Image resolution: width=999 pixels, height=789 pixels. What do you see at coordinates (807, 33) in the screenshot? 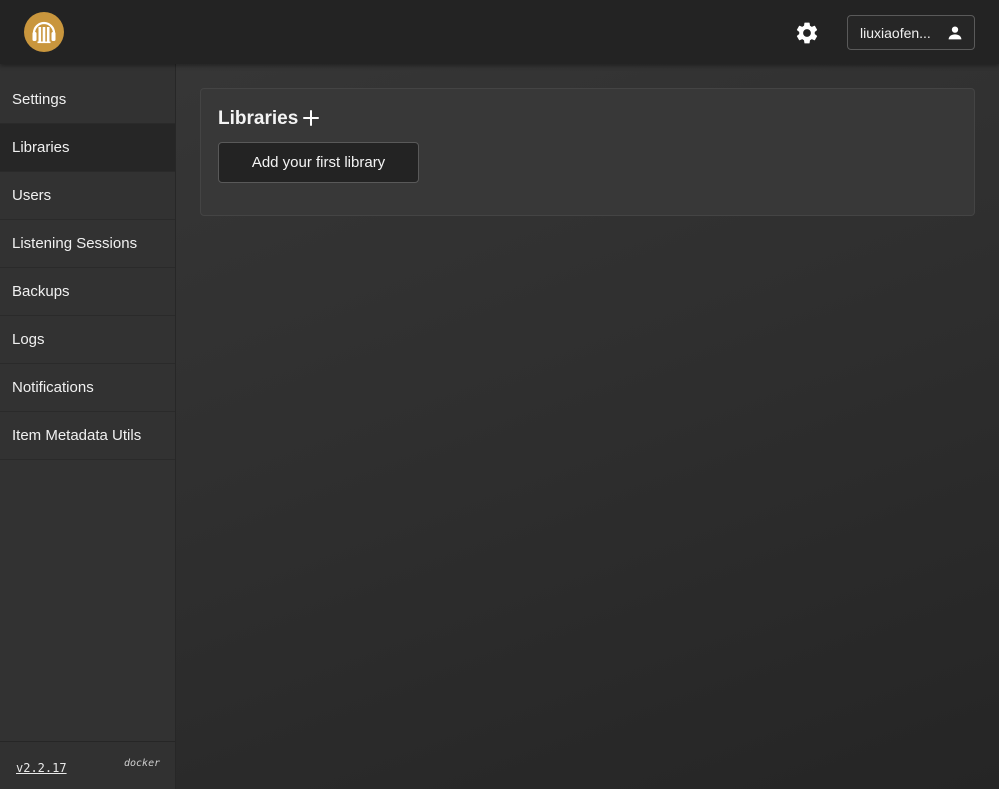
I see `gear-icon` at bounding box center [807, 33].